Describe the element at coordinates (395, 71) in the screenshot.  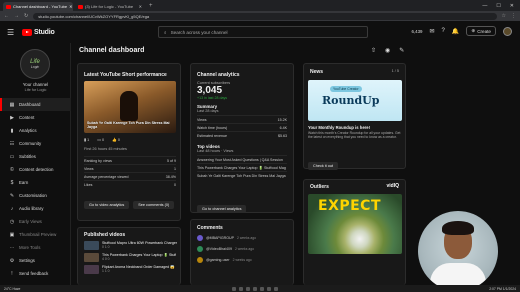
I see `news-pager: 1 / 5` at that location.